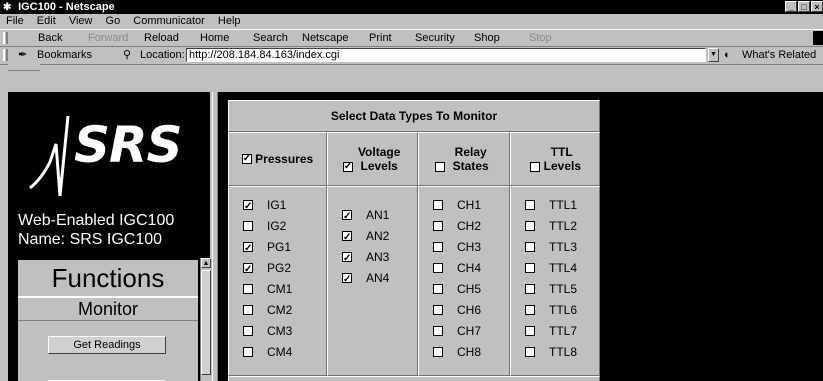 This screenshot has height=381, width=823. I want to click on menu-communicator: Communicator, so click(169, 21).